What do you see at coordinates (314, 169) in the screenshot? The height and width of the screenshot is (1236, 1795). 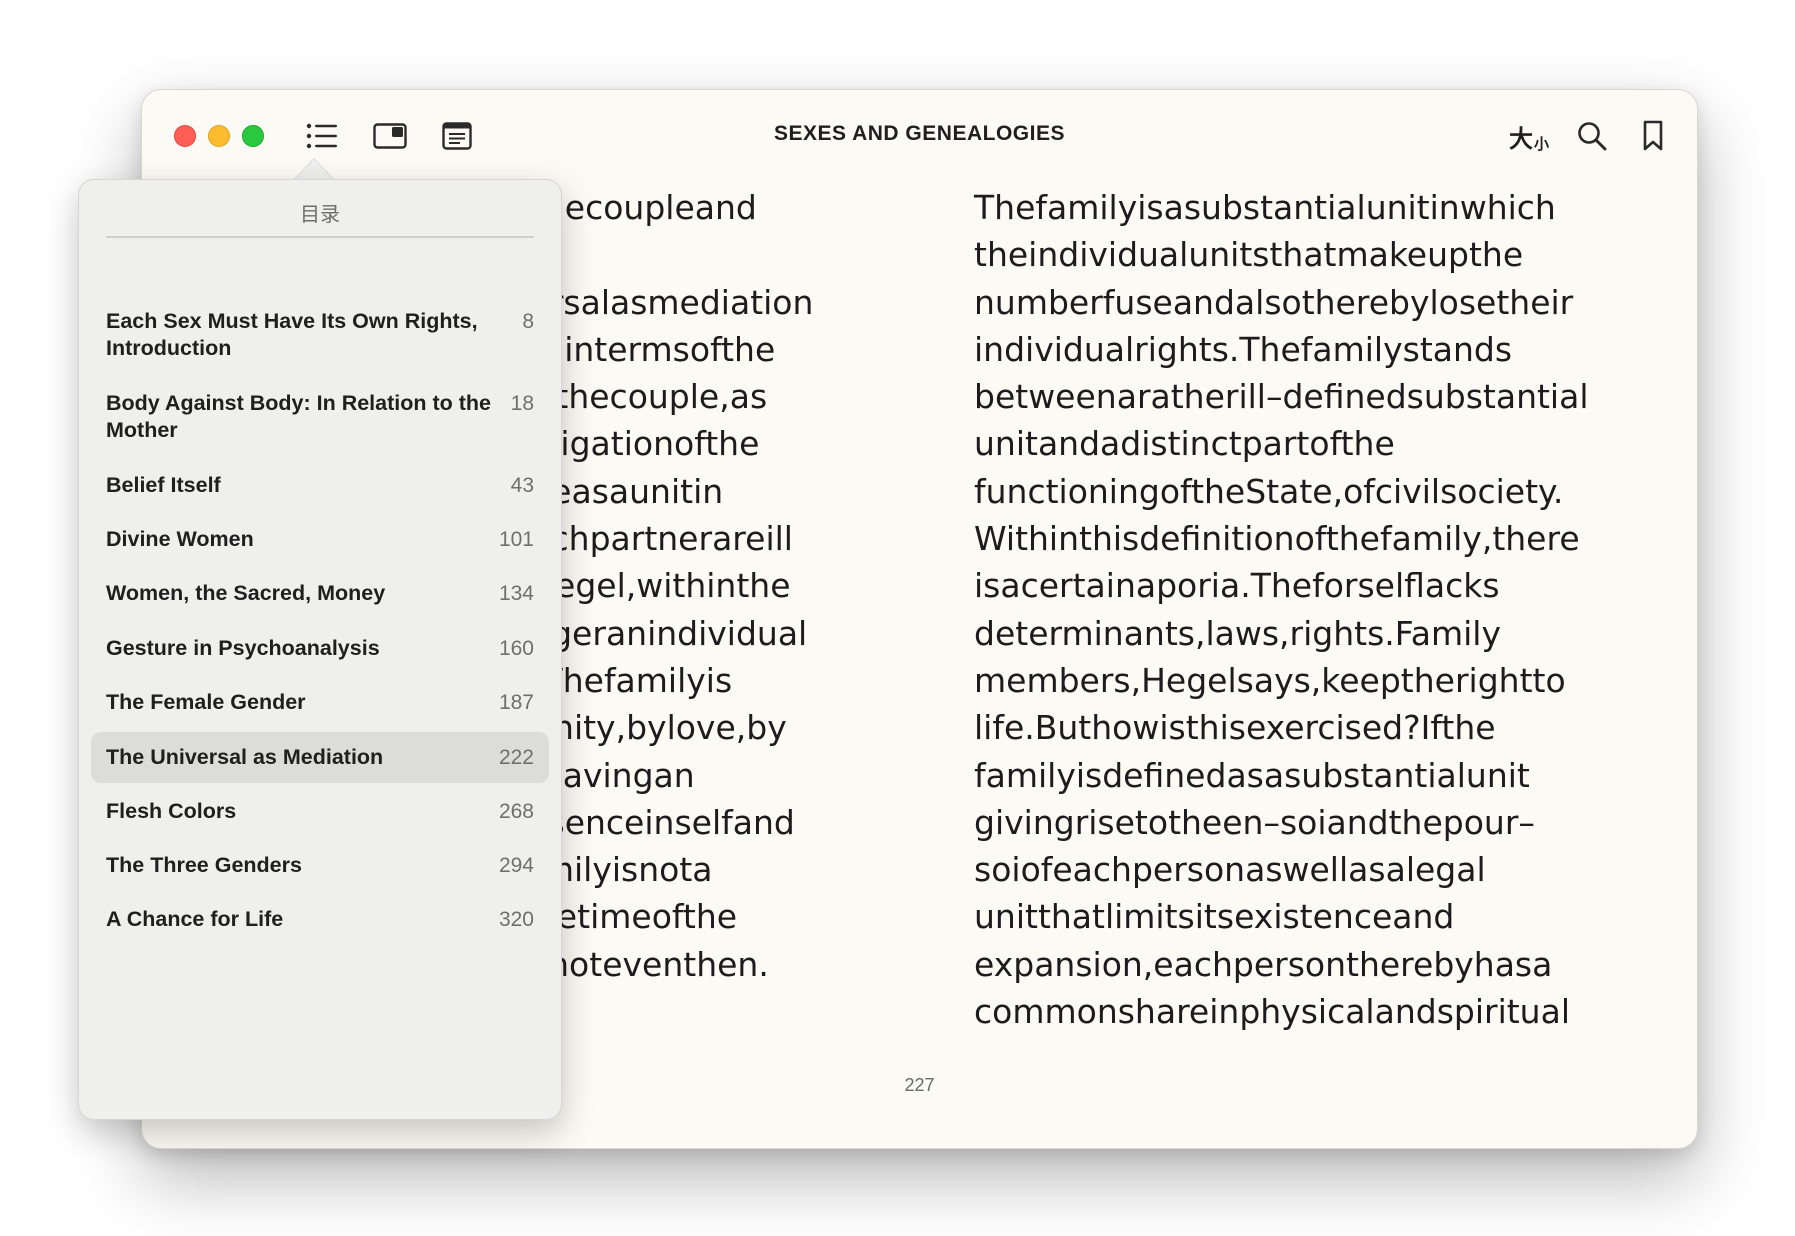 I see `popover-arrow` at bounding box center [314, 169].